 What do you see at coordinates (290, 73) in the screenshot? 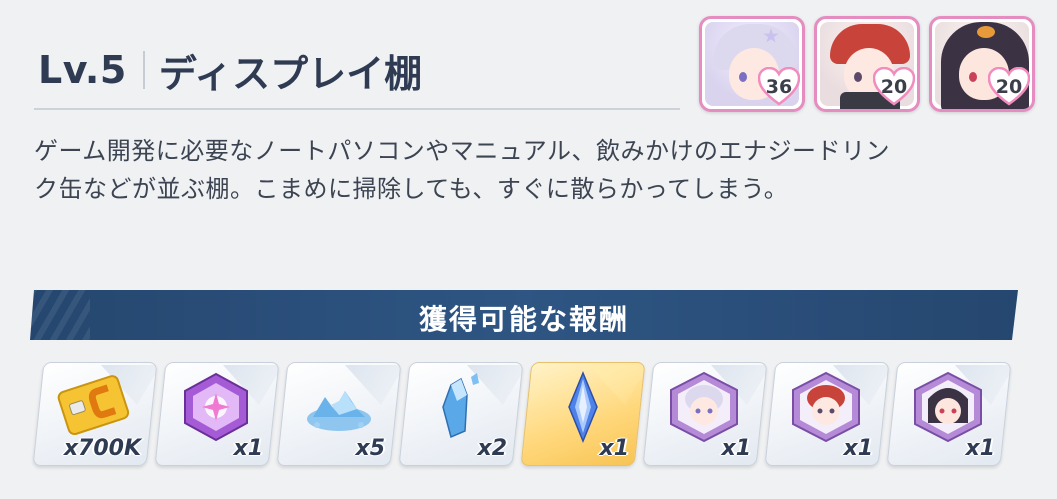
I see `furniture-title: ディスプレイ棚` at bounding box center [290, 73].